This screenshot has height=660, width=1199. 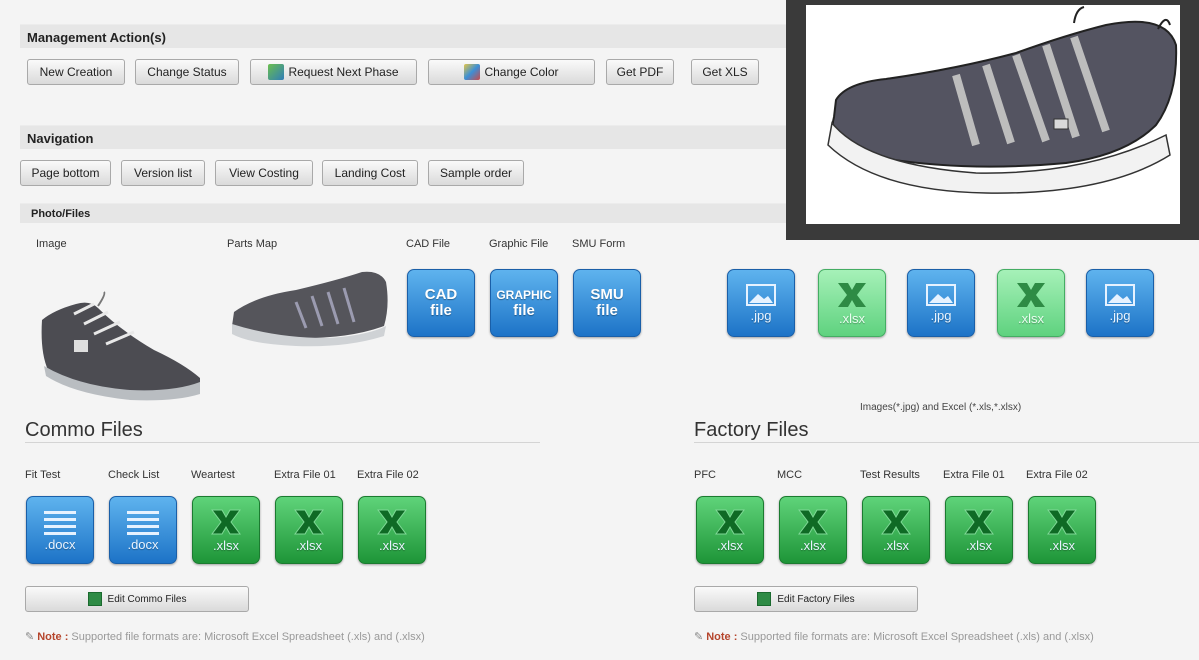 I want to click on factory-extra-file-02-tile: .xlsx, so click(x=1062, y=530).